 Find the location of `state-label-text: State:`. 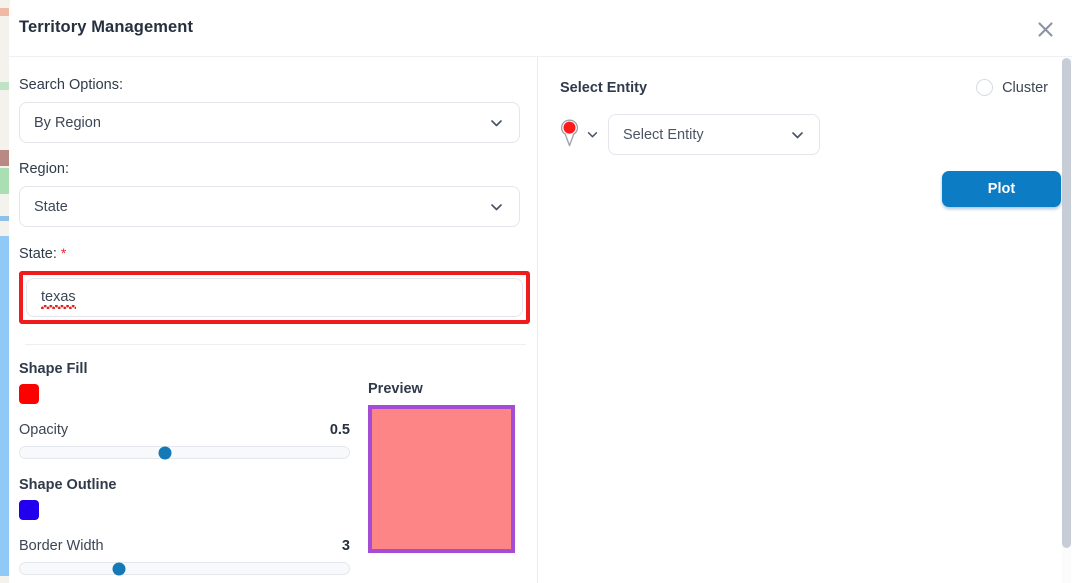

state-label-text: State: is located at coordinates (38, 254).